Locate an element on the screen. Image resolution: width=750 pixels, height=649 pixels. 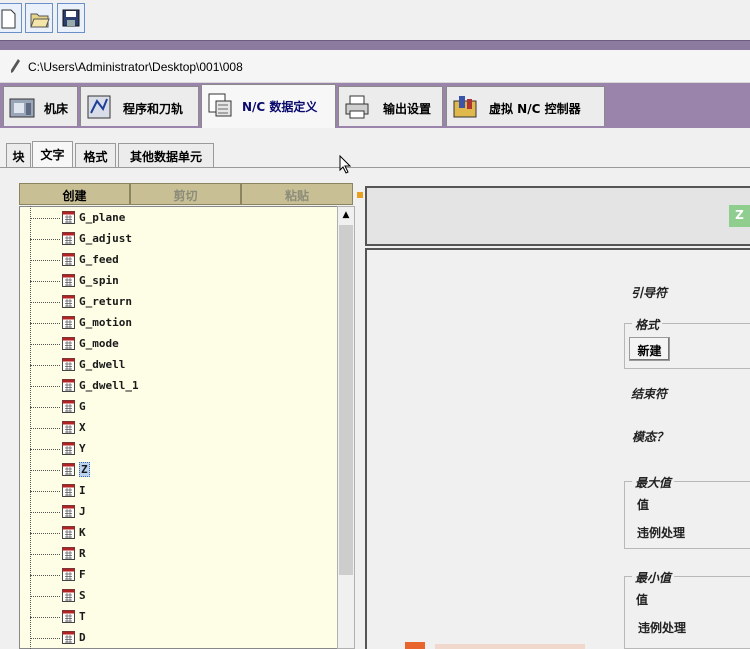
new-format-button: 新建 is located at coordinates (649, 349).